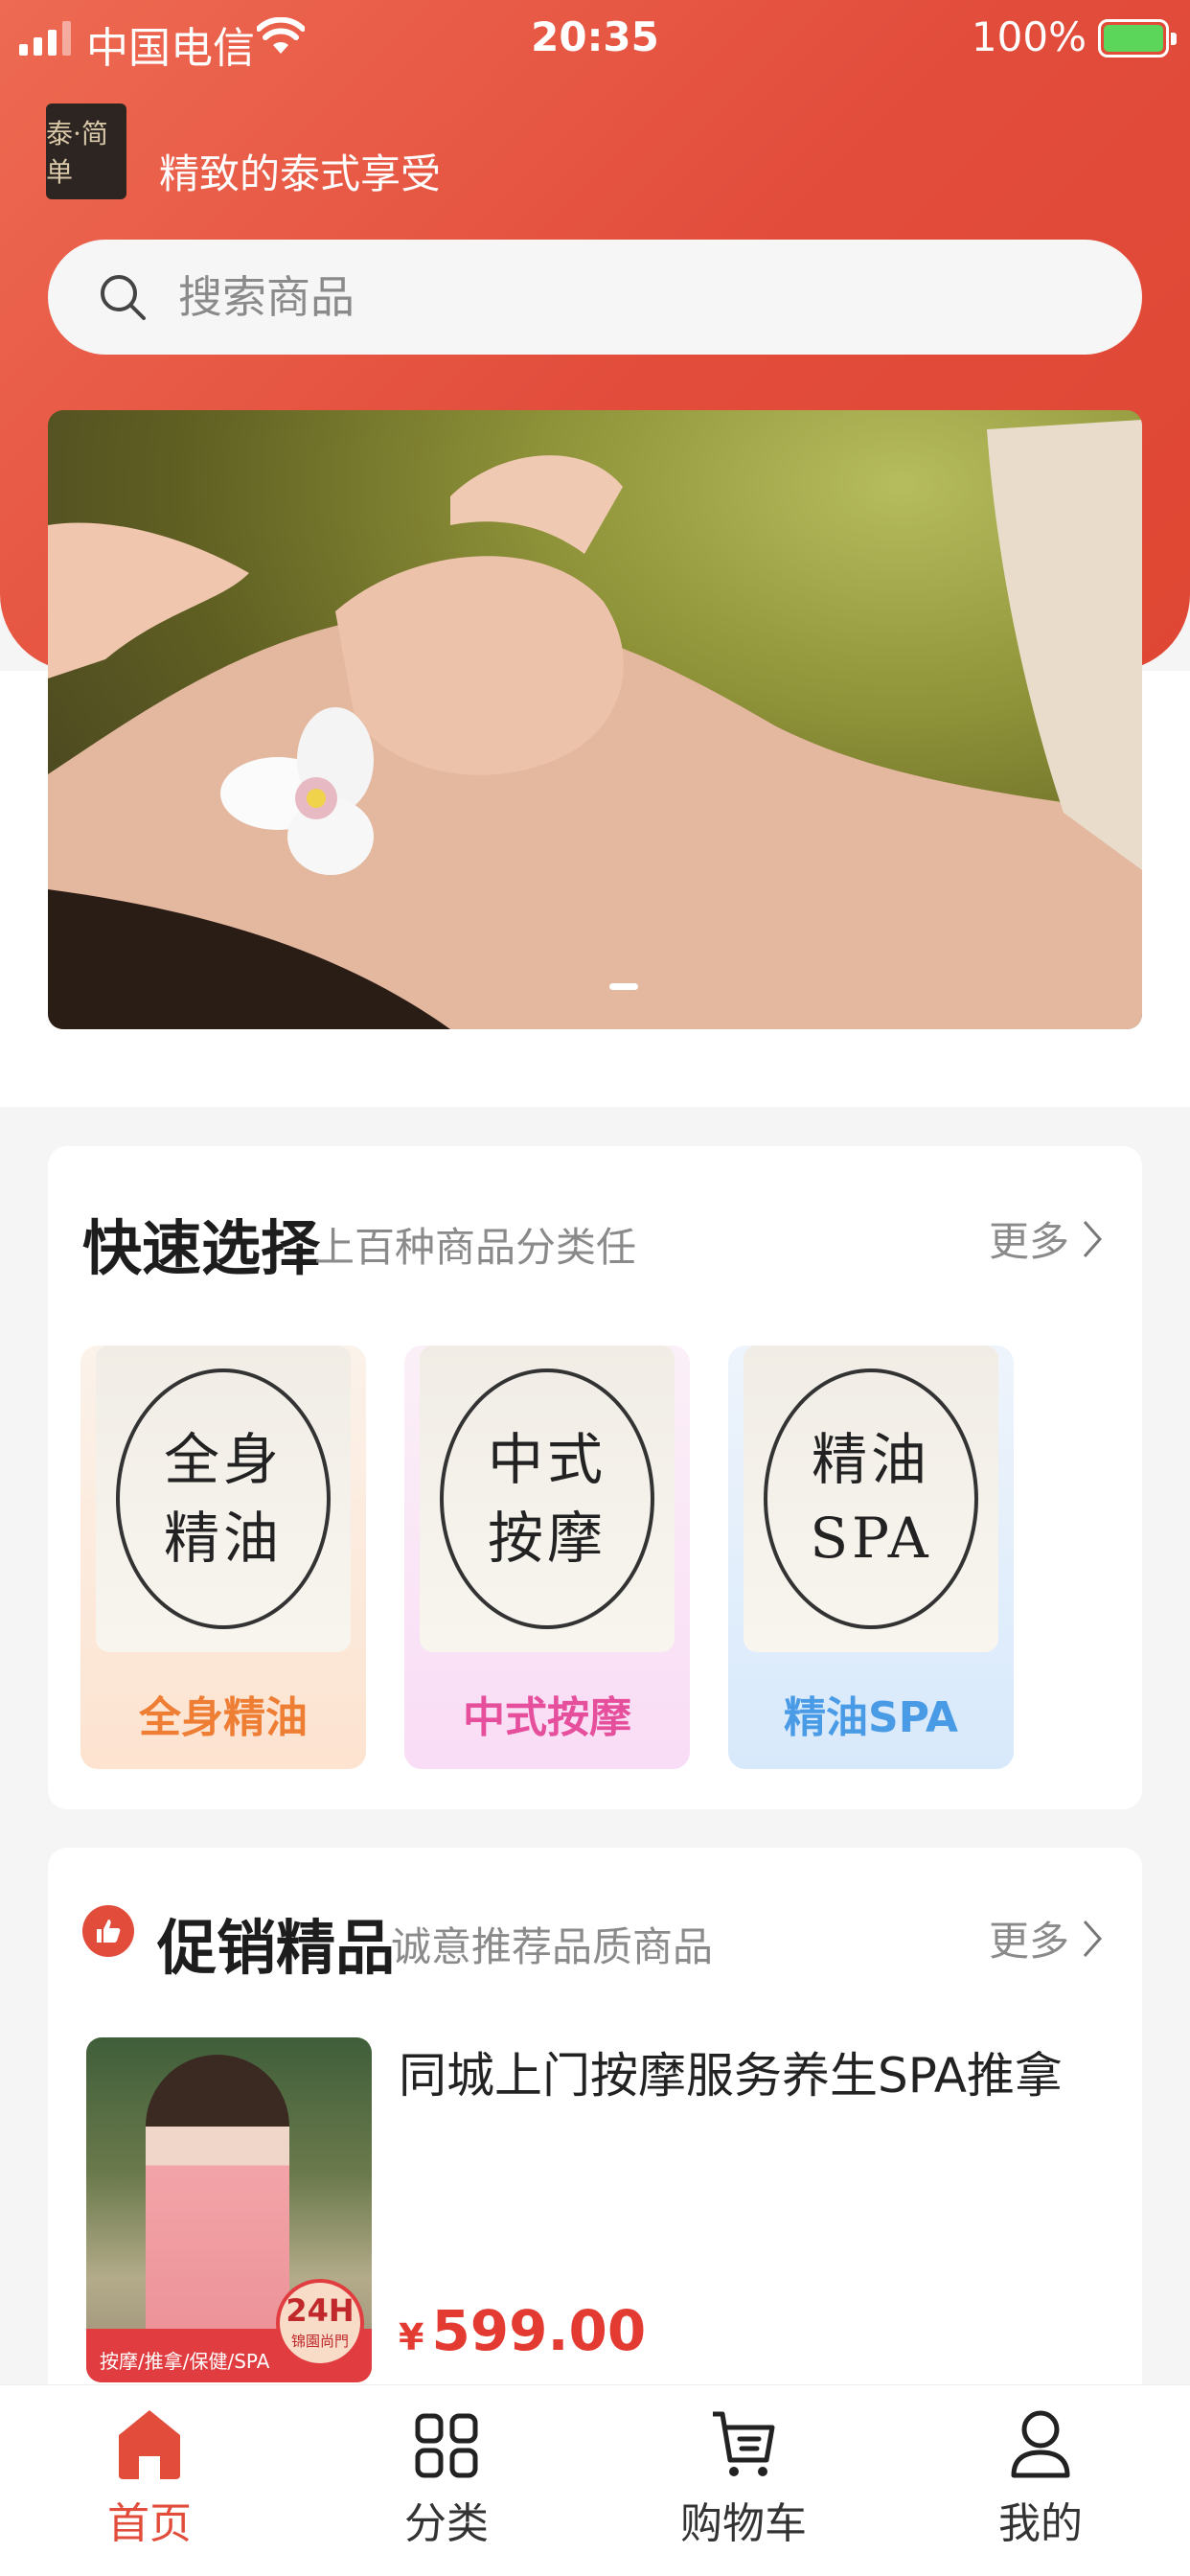 The height and width of the screenshot is (2576, 1190). I want to click on search-icon, so click(124, 297).